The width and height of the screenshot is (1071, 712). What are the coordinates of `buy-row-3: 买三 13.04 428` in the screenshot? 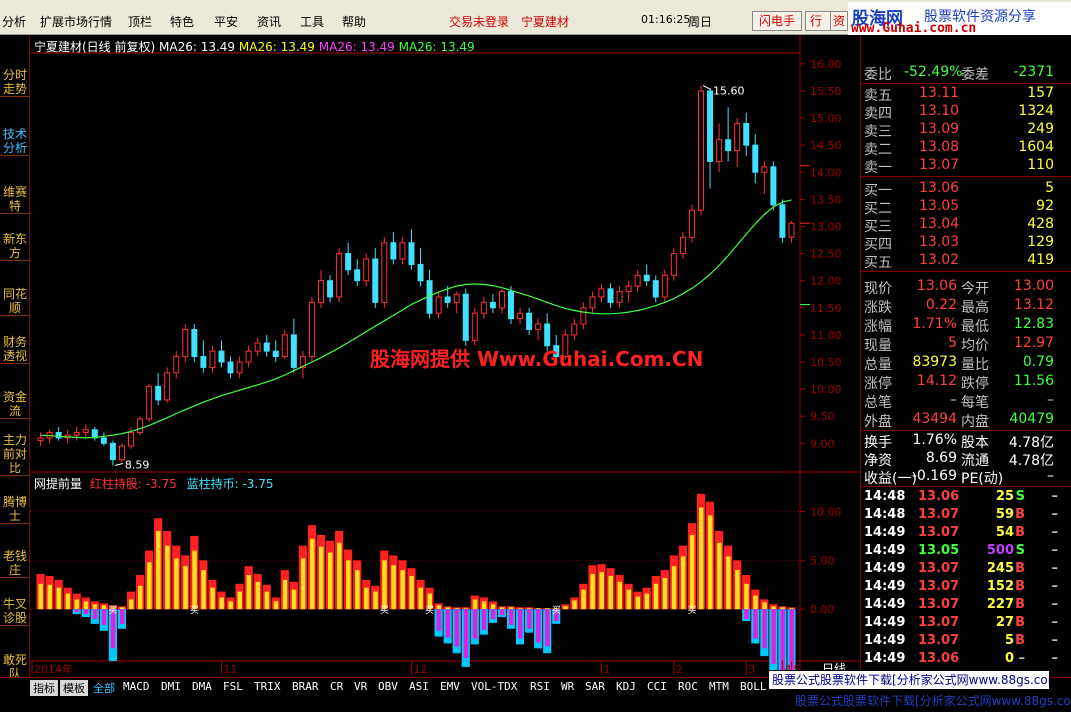 It's located at (966, 225).